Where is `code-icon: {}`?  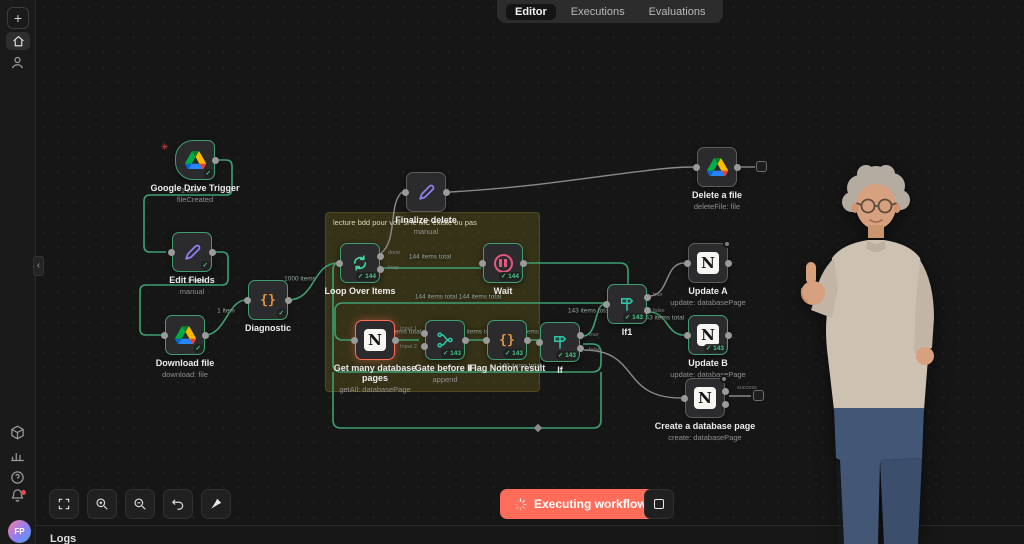
code-icon: {} is located at coordinates (507, 340).